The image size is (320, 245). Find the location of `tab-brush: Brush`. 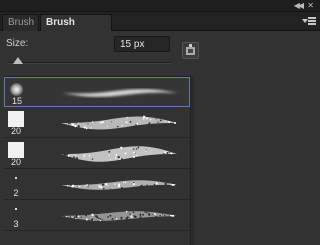

tab-brush: Brush is located at coordinates (20, 22).